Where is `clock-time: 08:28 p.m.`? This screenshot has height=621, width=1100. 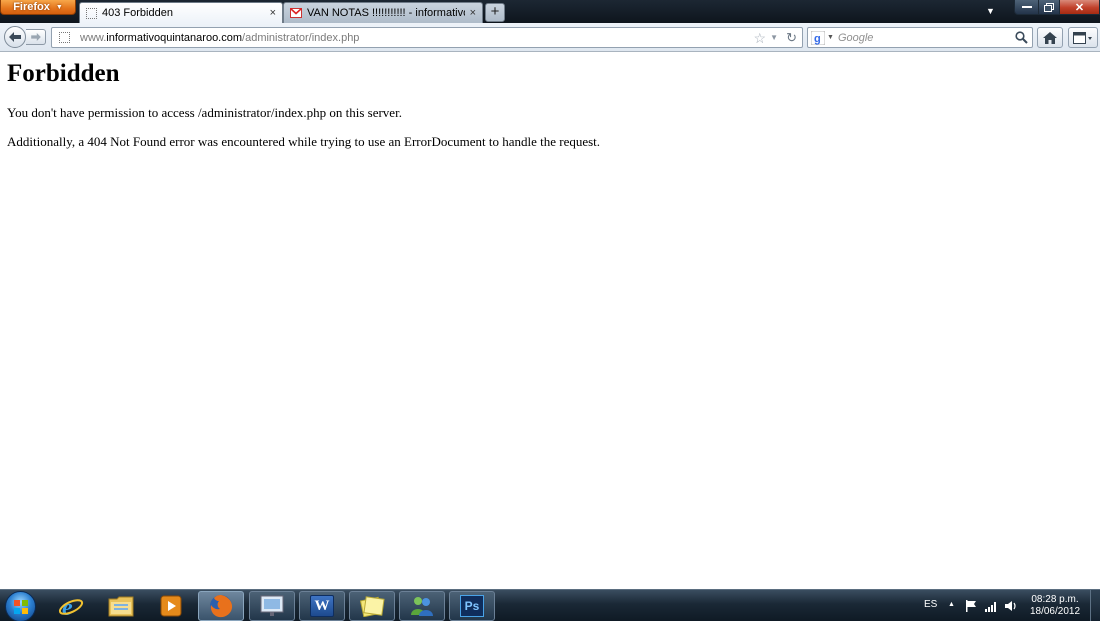
clock-time: 08:28 p.m. is located at coordinates (1055, 599).